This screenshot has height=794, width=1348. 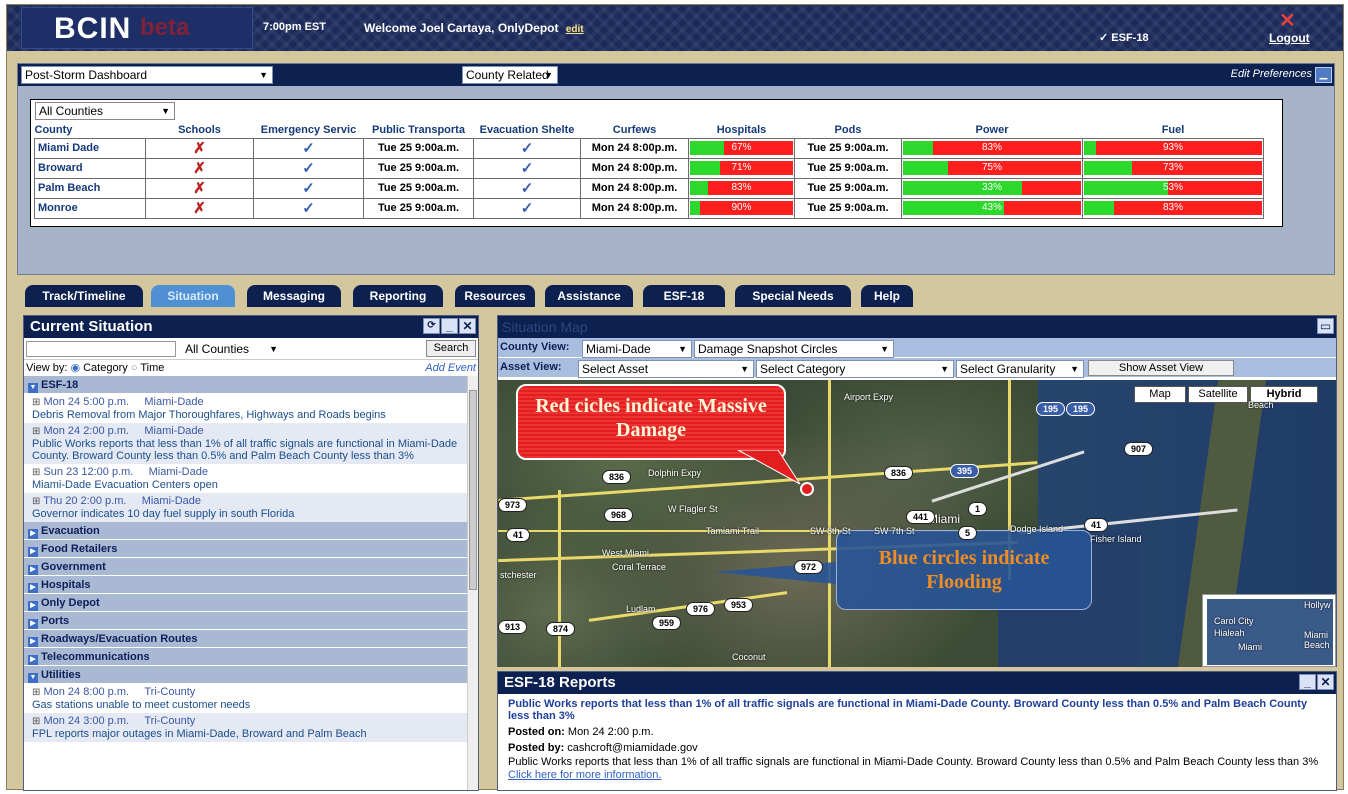 I want to click on county-name: Monroe, so click(x=58, y=208).